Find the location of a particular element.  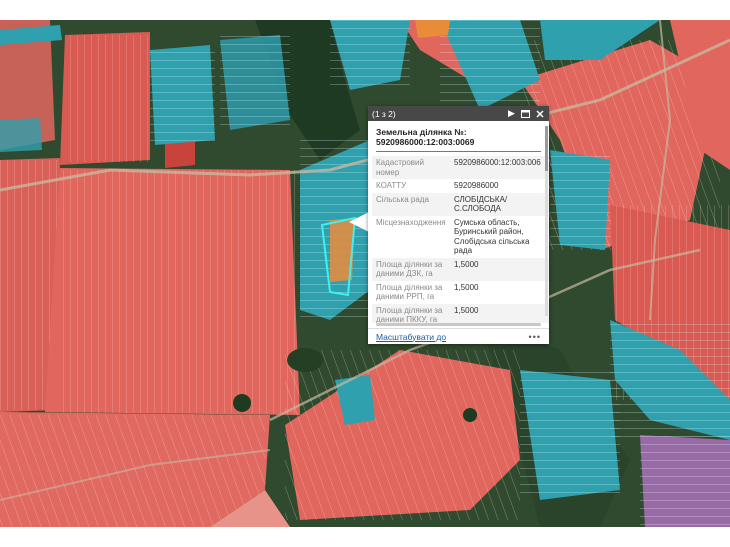

vertical-scrollbar is located at coordinates (546, 221).